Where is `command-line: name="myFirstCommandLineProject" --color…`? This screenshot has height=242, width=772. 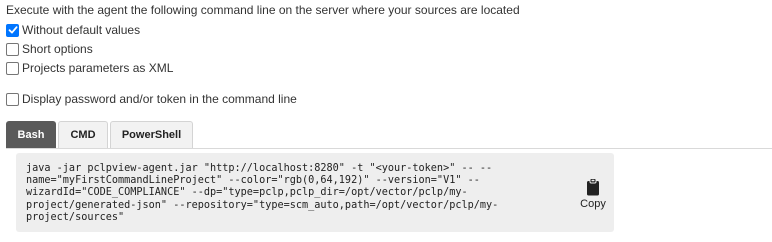 command-line: name="myFirstCommandLineProject" --color… is located at coordinates (253, 181).